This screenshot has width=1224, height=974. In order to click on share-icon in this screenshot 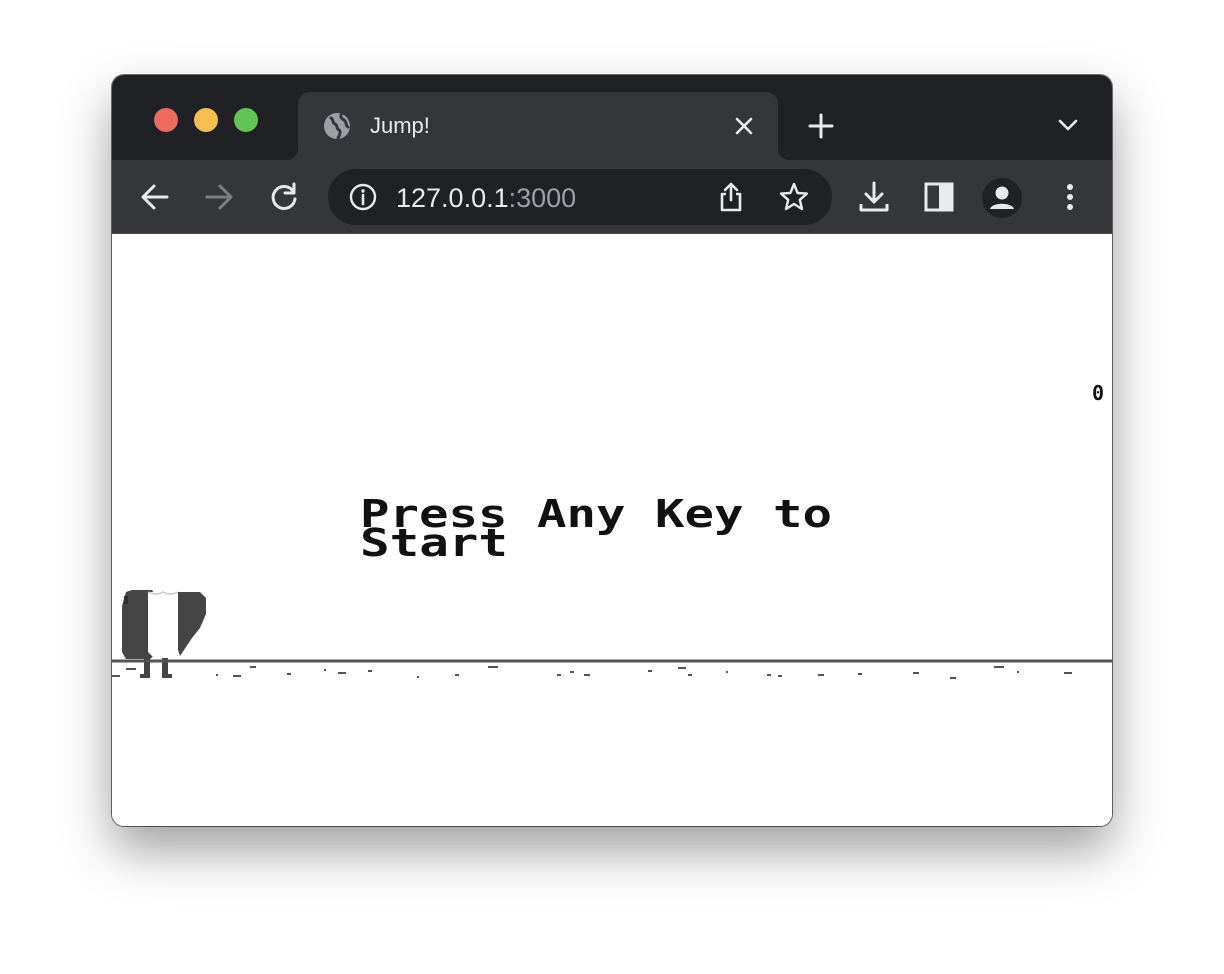, I will do `click(731, 197)`.